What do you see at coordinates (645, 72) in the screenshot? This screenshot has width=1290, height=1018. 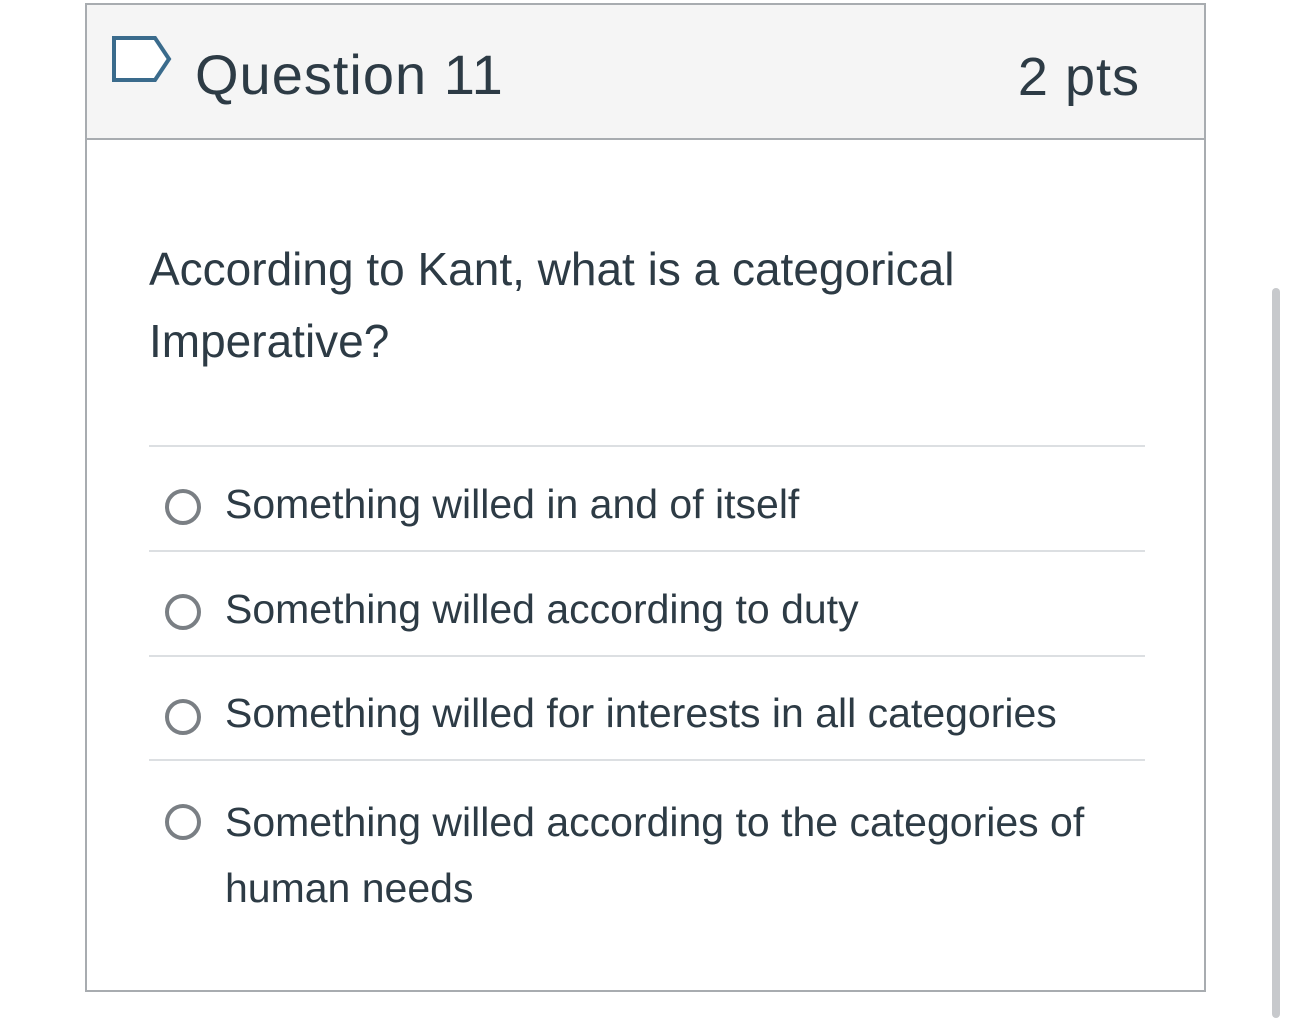 I see `question-header: Question 11 2 pts` at bounding box center [645, 72].